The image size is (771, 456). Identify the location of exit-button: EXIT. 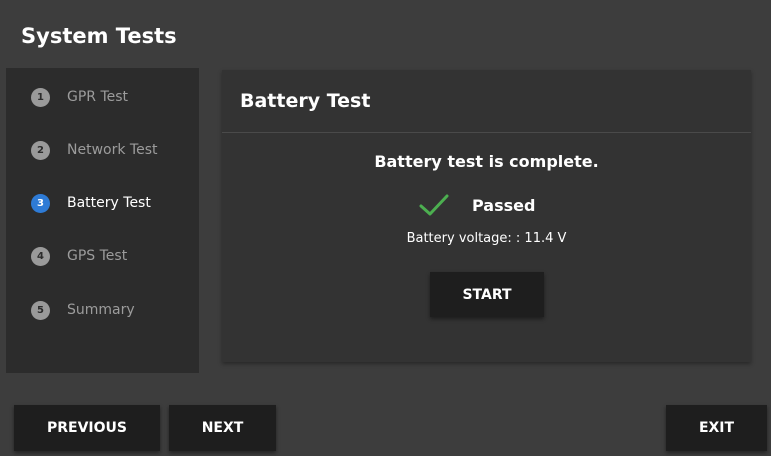
(716, 428).